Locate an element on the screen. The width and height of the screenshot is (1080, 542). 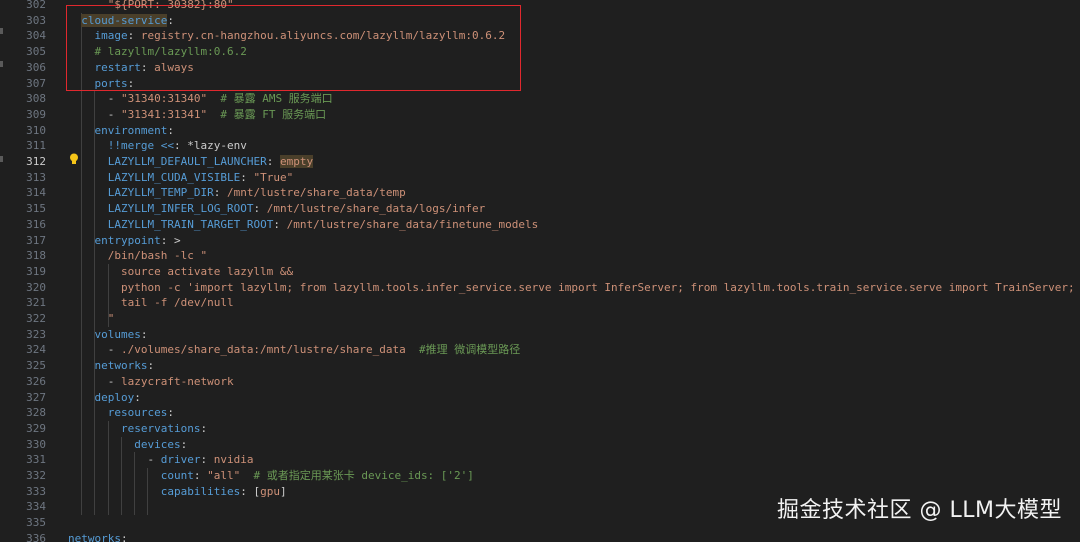
code-line: 308 - "31340:31340" # 暴露 AMS 服务端口 is located at coordinates (540, 99).